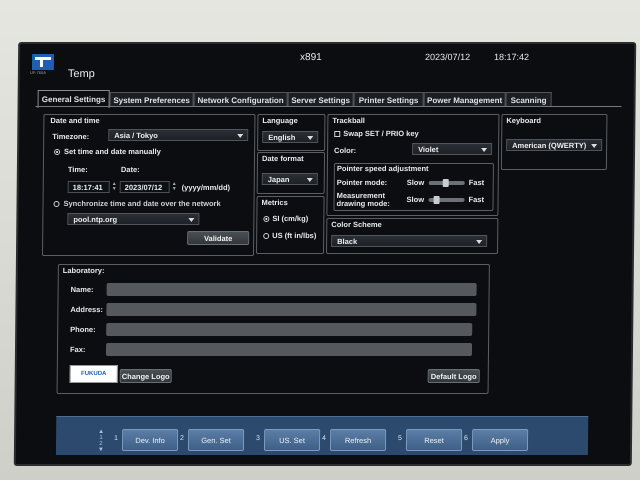  I want to click on brand-logo-icon, so click(43, 62).